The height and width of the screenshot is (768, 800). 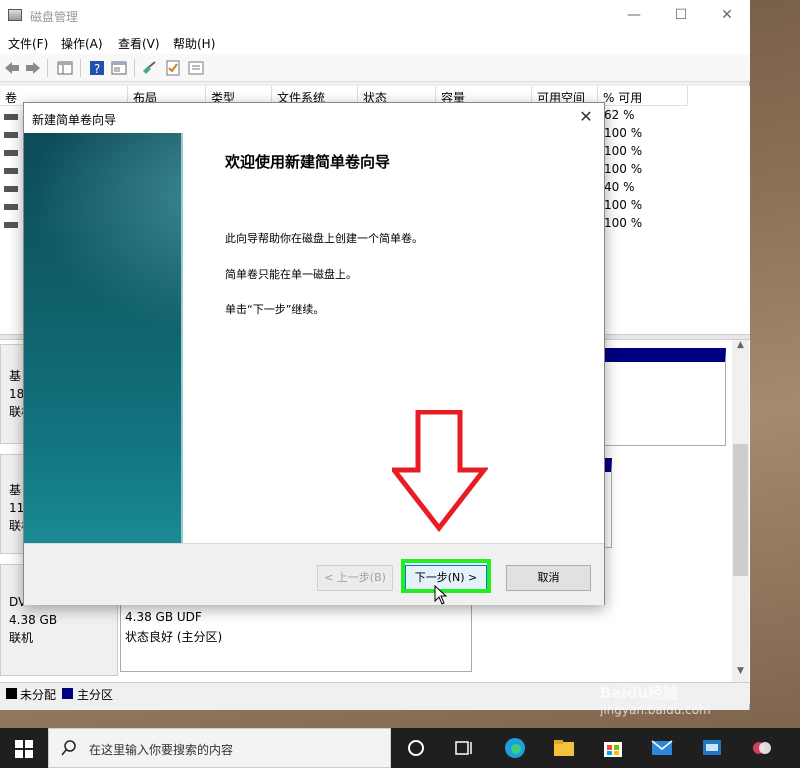 I want to click on snipping-tool-icon, so click(x=762, y=748).